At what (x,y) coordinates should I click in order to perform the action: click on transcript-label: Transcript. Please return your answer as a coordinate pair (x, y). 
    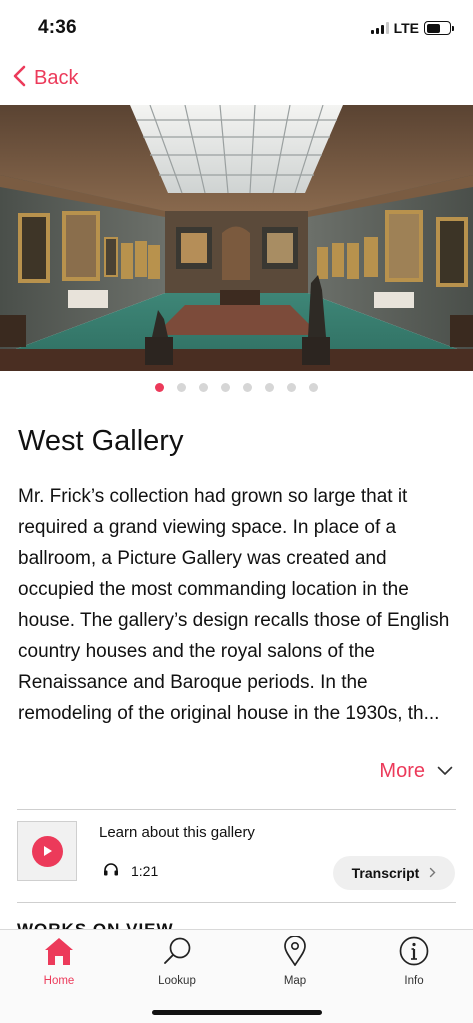
    Looking at the image, I should click on (385, 873).